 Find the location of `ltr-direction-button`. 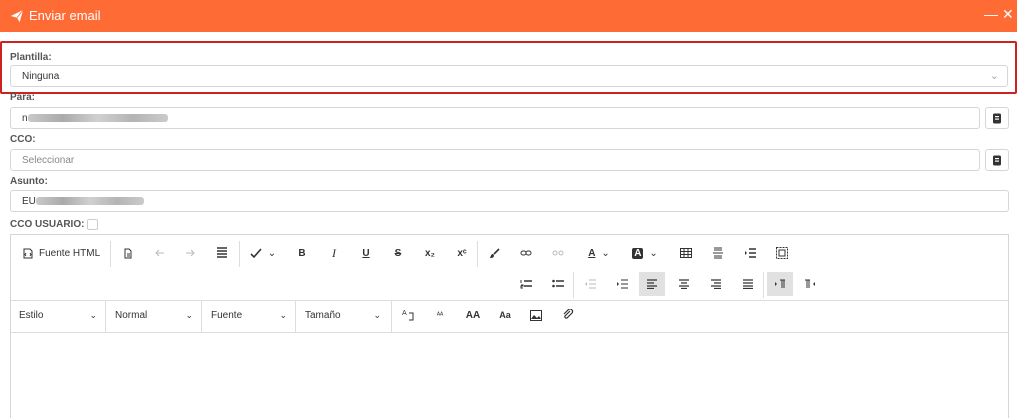

ltr-direction-button is located at coordinates (780, 284).